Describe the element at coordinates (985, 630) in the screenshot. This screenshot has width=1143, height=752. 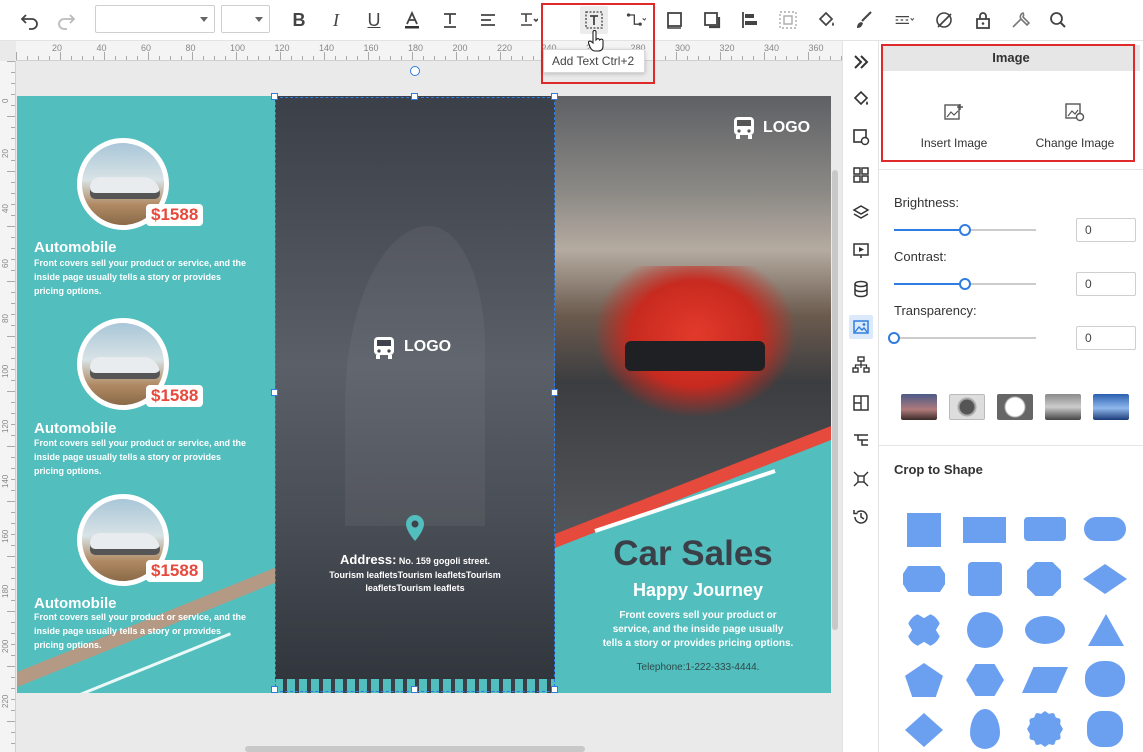
I see `crop-shape-circle` at that location.